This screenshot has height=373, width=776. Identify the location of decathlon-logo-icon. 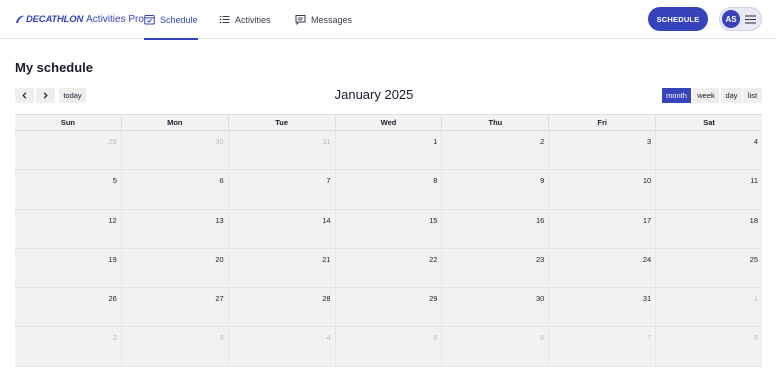
(20, 19).